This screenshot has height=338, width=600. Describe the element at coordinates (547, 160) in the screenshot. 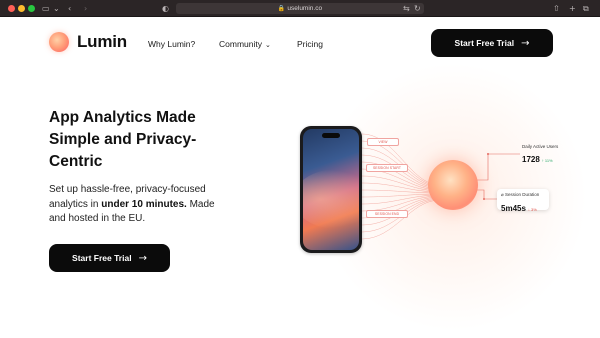

I see `stat-change: ↑ 11%` at that location.